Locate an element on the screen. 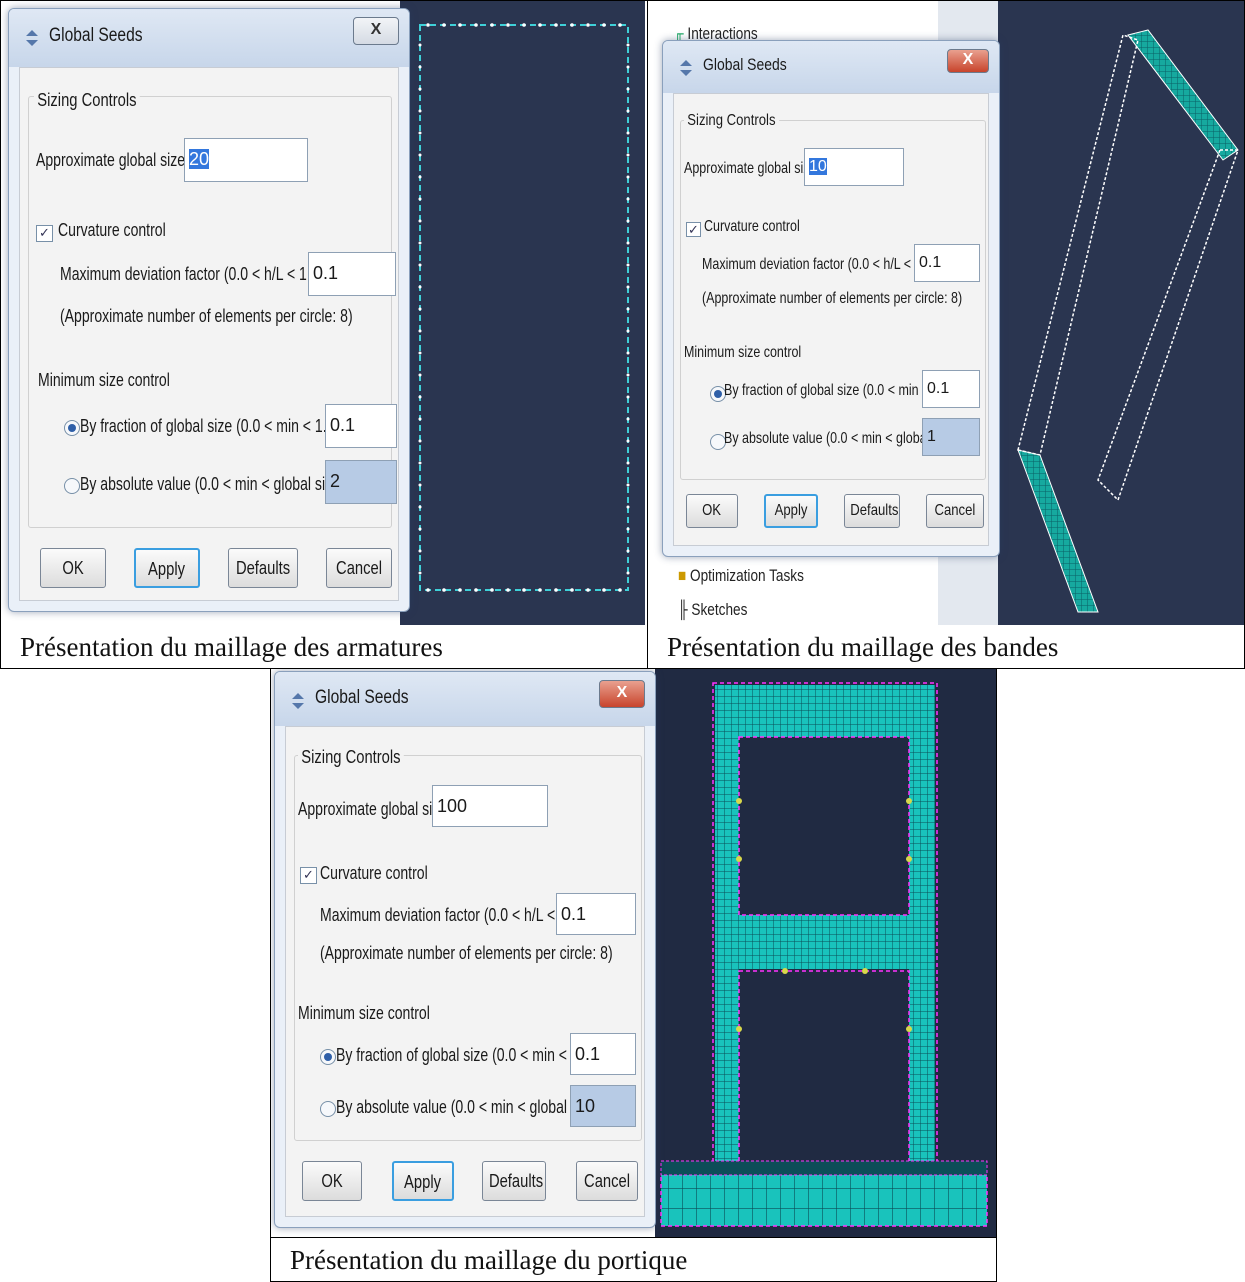 This screenshot has height=1282, width=1245. absolute-input: 10 is located at coordinates (603, 1106).